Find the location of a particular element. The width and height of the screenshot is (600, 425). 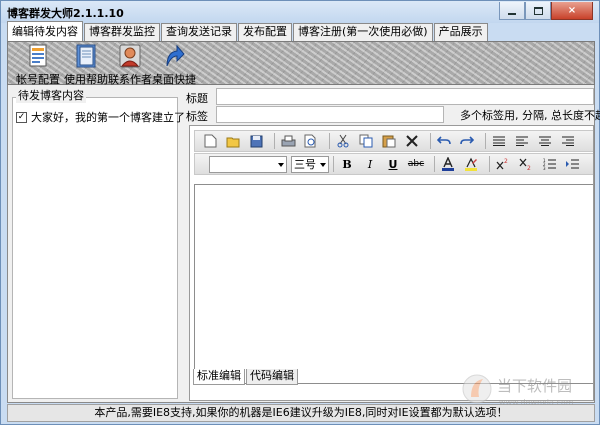

italic-icon: I is located at coordinates (370, 164).